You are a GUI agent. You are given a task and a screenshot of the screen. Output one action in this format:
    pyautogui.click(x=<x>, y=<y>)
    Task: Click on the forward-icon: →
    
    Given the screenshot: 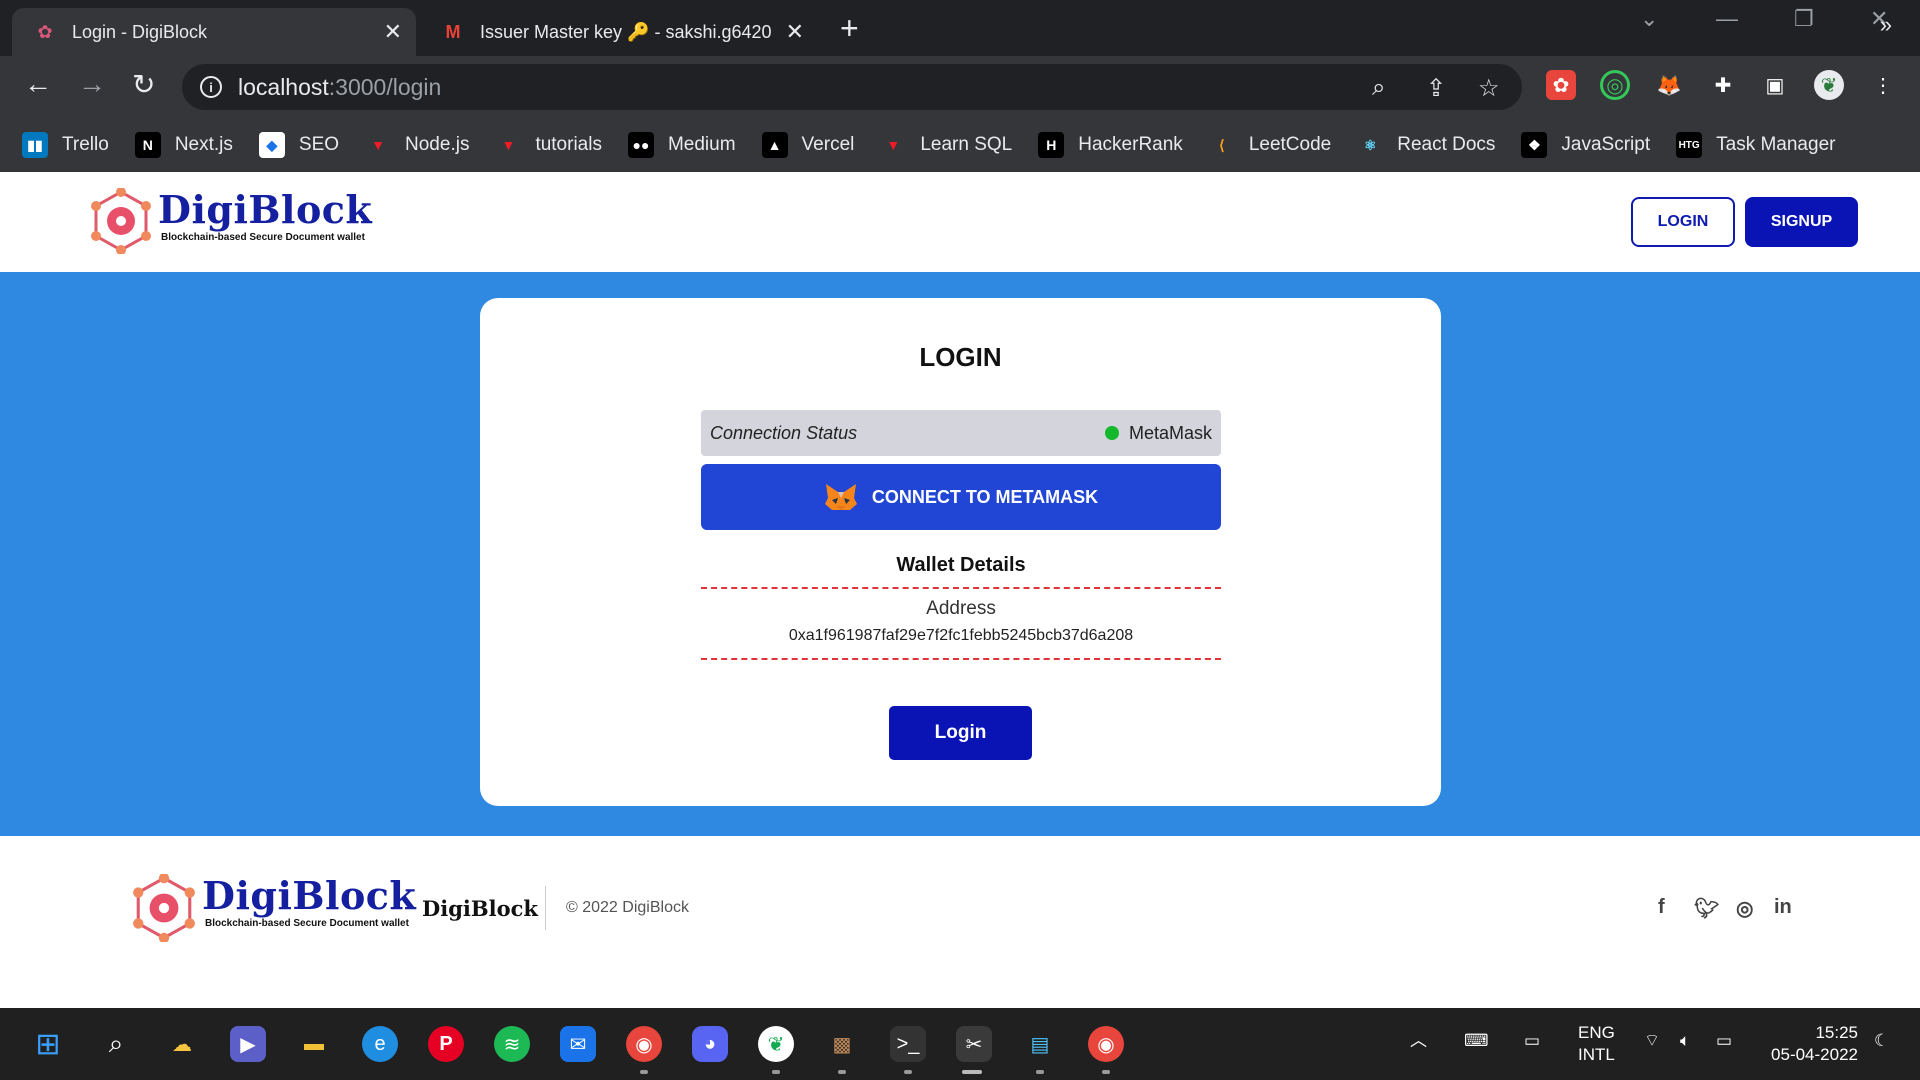 What is the action you would take?
    pyautogui.click(x=92, y=84)
    